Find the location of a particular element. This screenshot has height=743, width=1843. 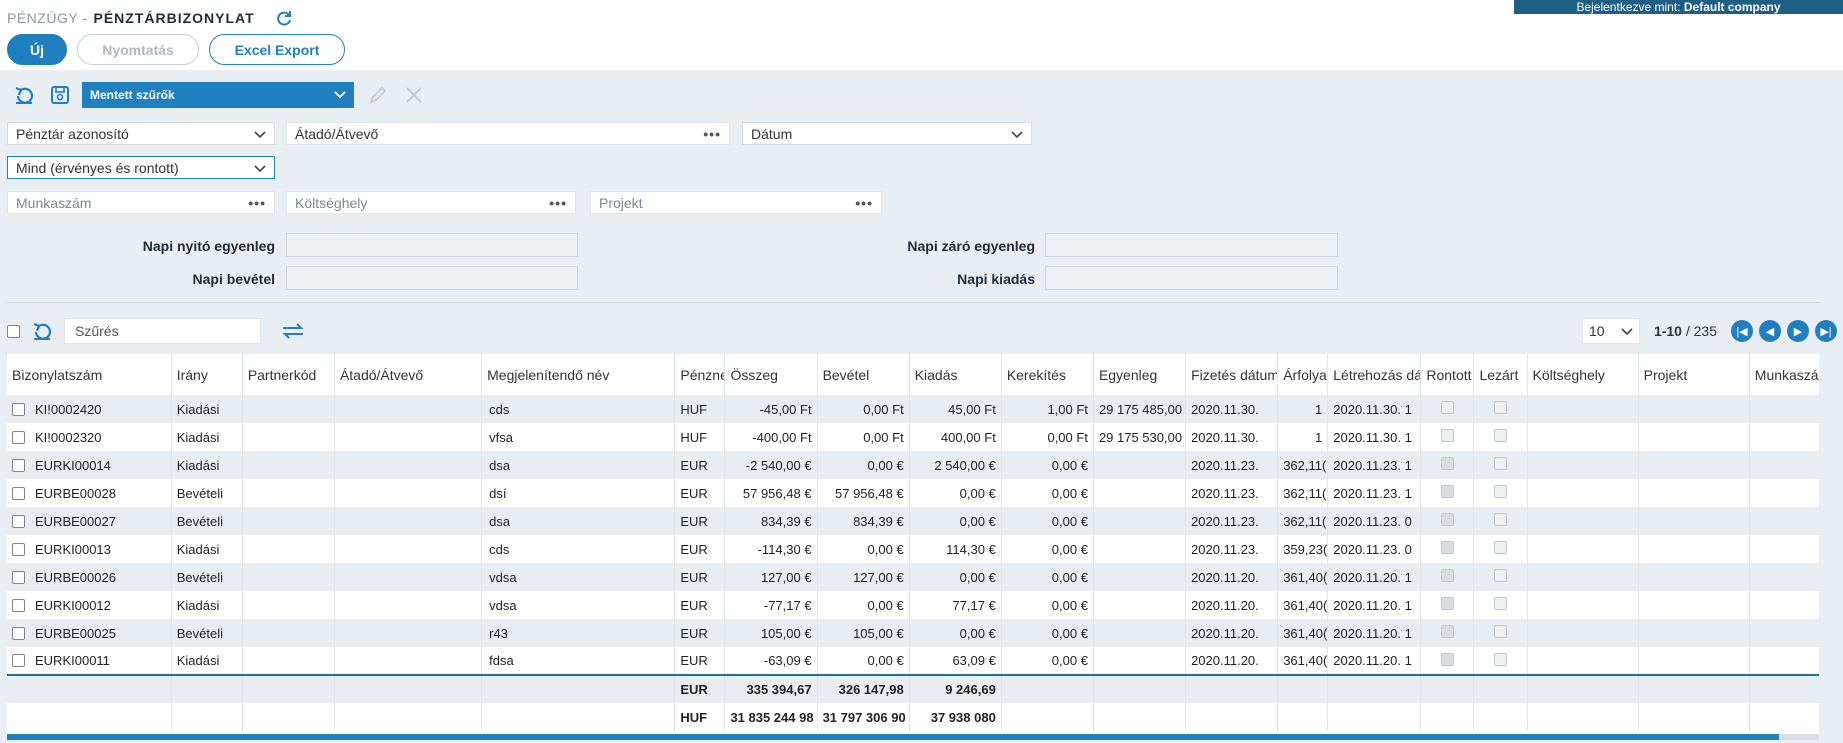

first-page-icon: |◀ is located at coordinates (1742, 331).